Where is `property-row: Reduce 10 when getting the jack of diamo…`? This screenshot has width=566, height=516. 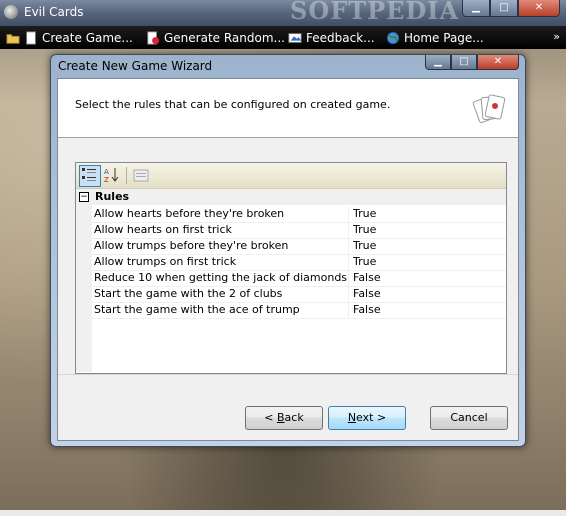 property-row: Reduce 10 when getting the jack of diamo… is located at coordinates (299, 278).